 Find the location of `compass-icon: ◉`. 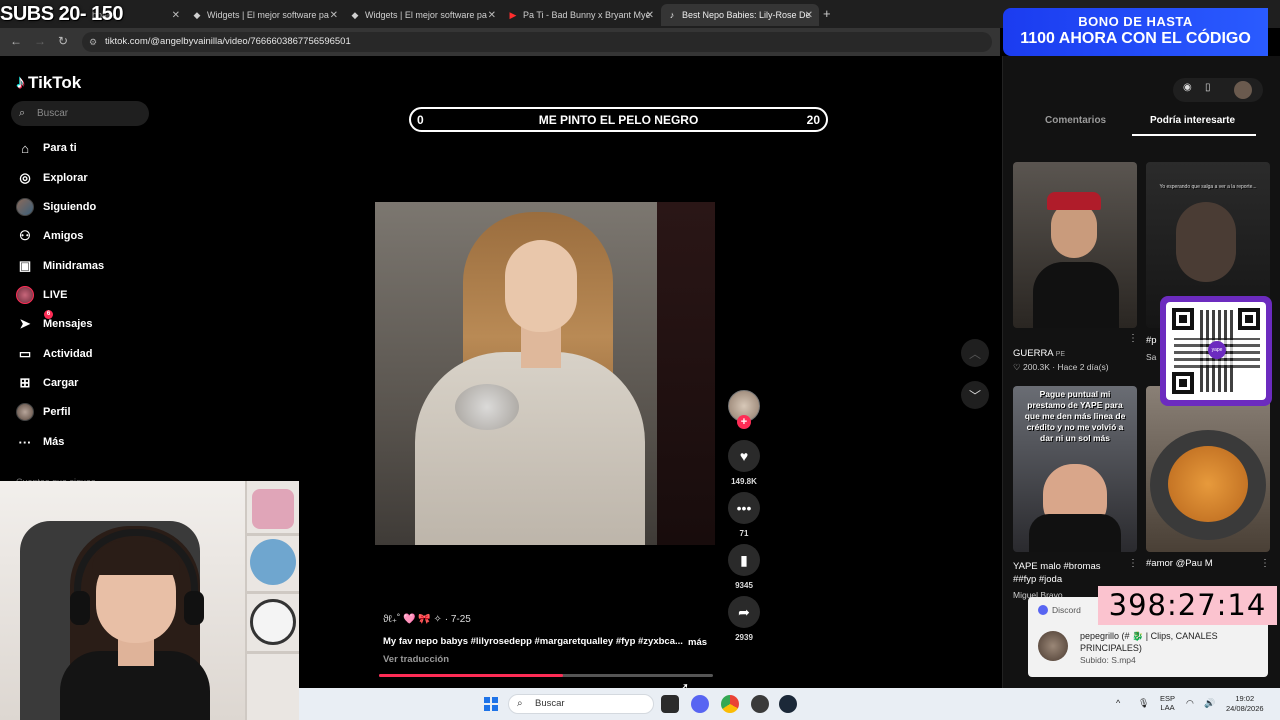

compass-icon: ◉ is located at coordinates (1187, 87).